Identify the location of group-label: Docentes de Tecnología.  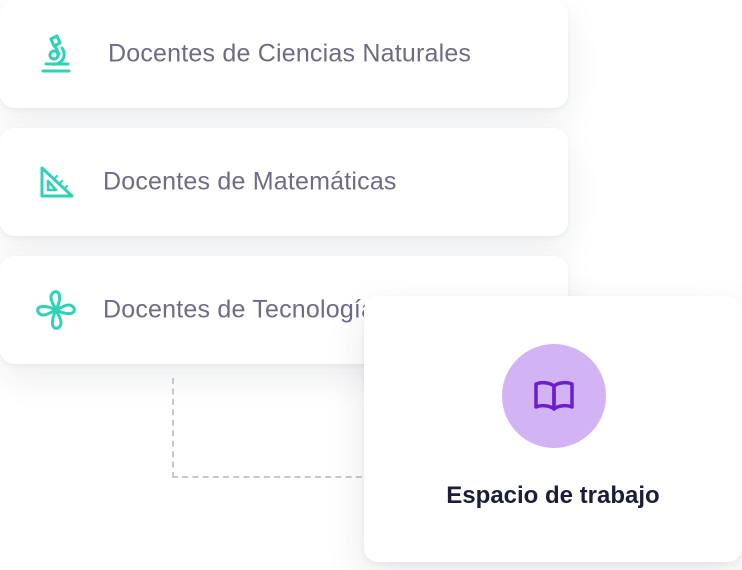
(239, 309).